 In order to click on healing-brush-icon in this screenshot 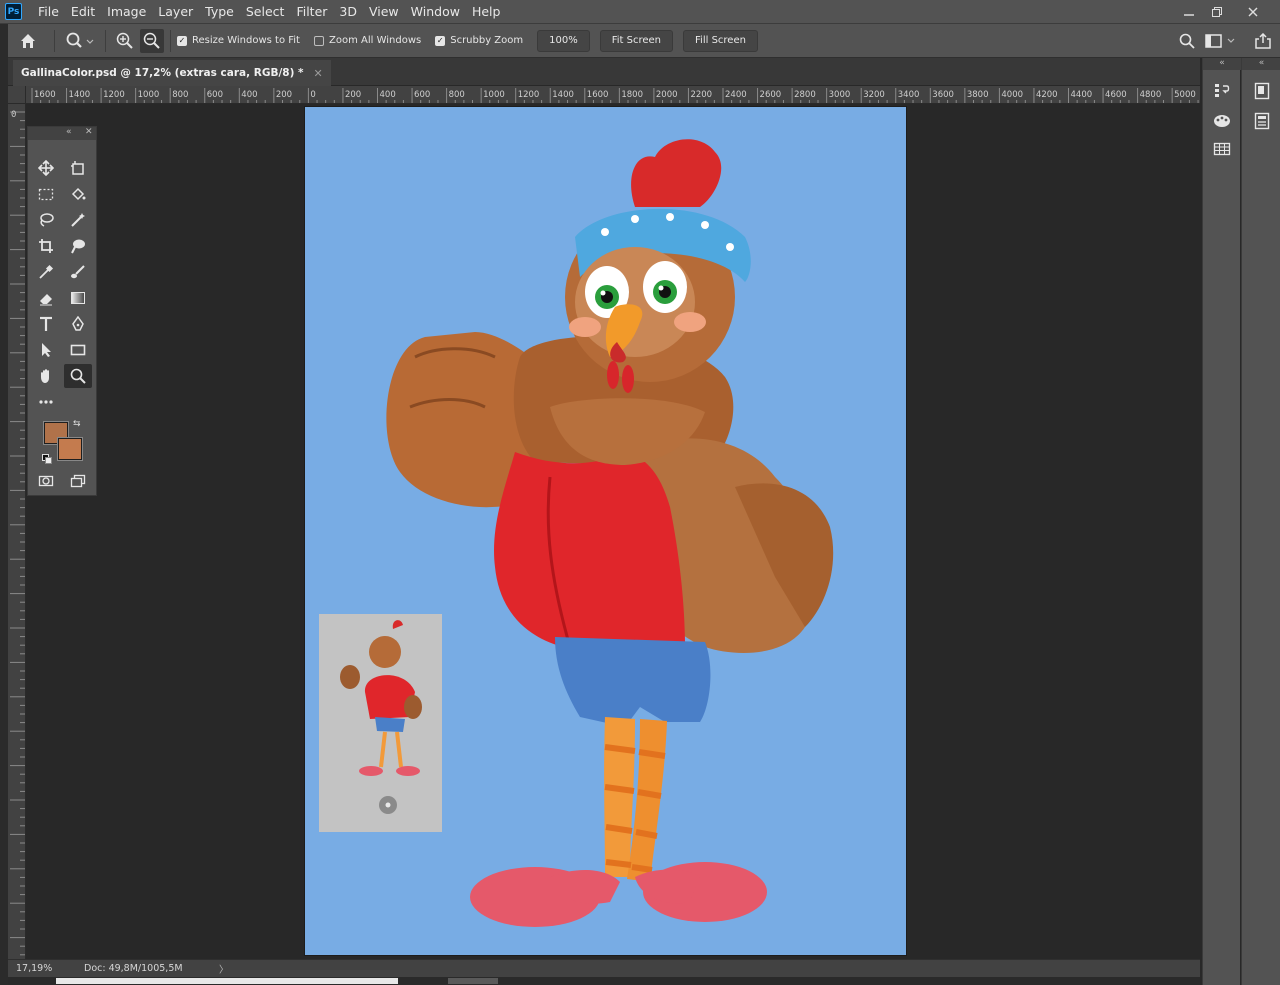, I will do `click(78, 246)`.